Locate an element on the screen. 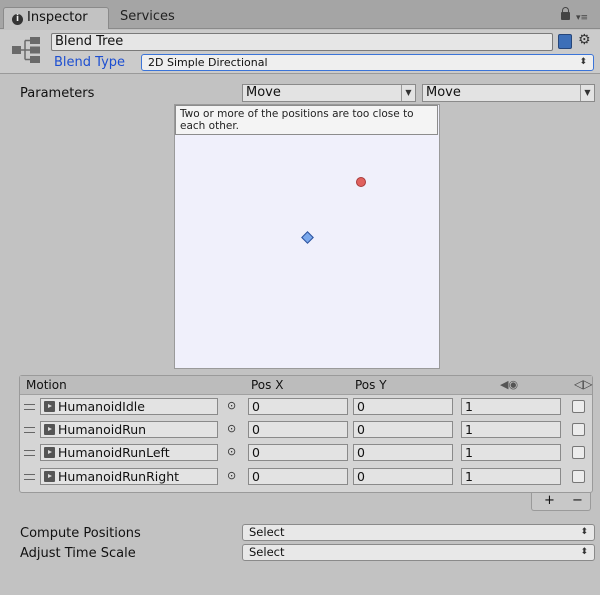 The image size is (600, 595). col-pos-y: Pos Y is located at coordinates (371, 385).